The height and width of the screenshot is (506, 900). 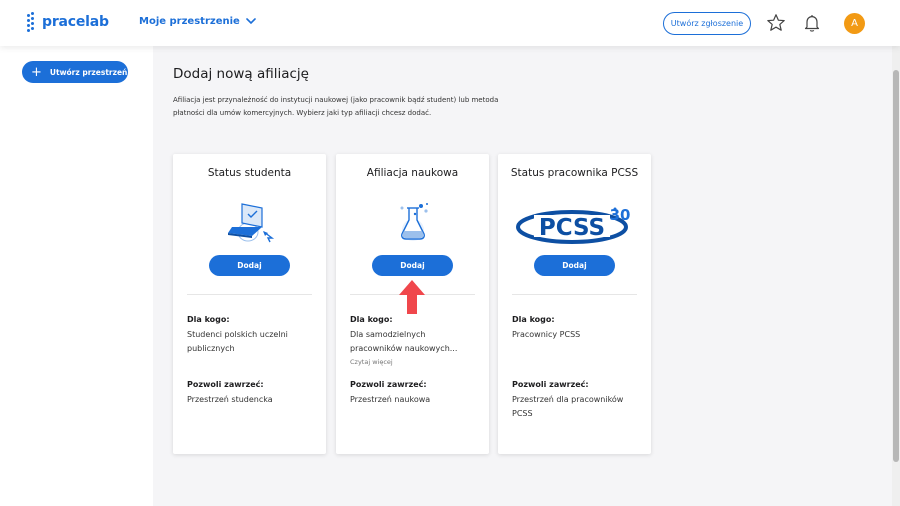 I want to click on pracelab-logo: pracelab, so click(x=68, y=22).